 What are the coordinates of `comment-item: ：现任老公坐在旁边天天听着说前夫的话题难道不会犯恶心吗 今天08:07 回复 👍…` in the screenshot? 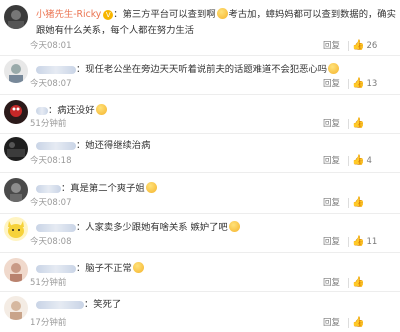 It's located at (200, 75).